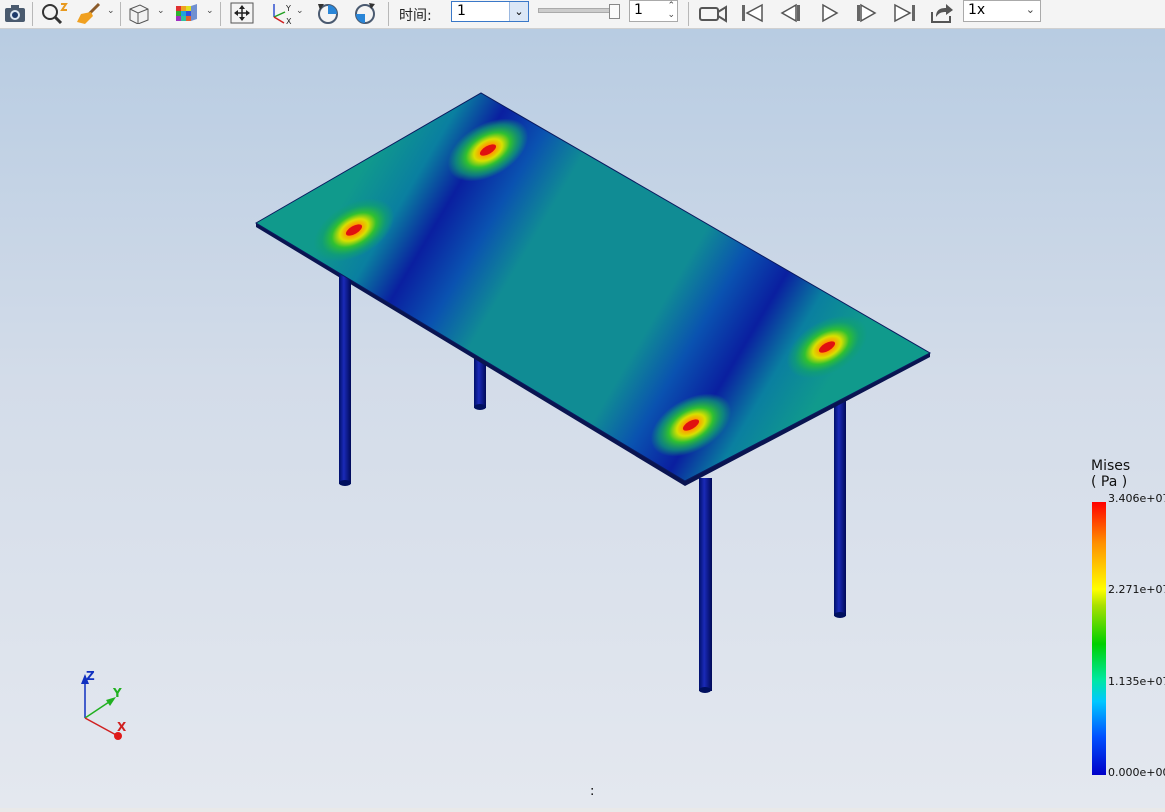  What do you see at coordinates (705, 584) in the screenshot?
I see `table-leg-front` at bounding box center [705, 584].